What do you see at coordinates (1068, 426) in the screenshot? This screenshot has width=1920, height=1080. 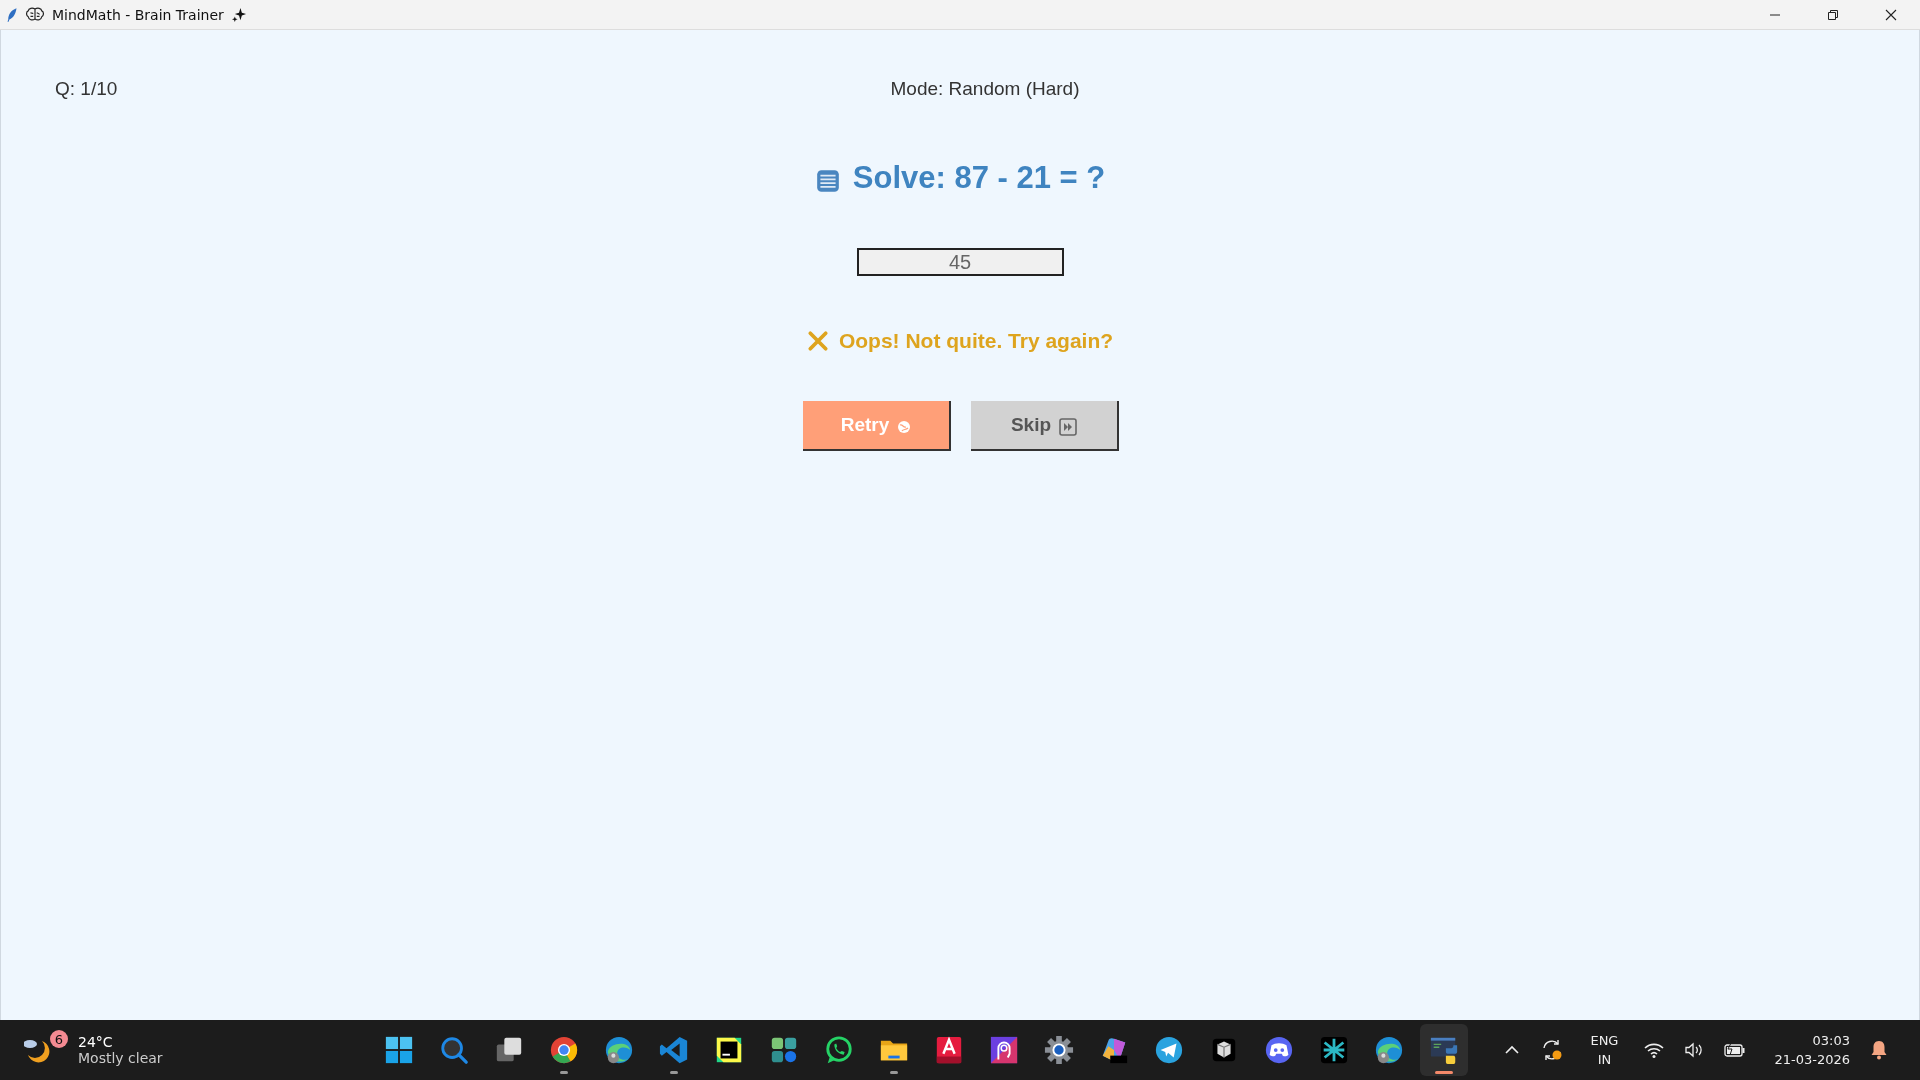 I see `fast-forward-icon` at bounding box center [1068, 426].